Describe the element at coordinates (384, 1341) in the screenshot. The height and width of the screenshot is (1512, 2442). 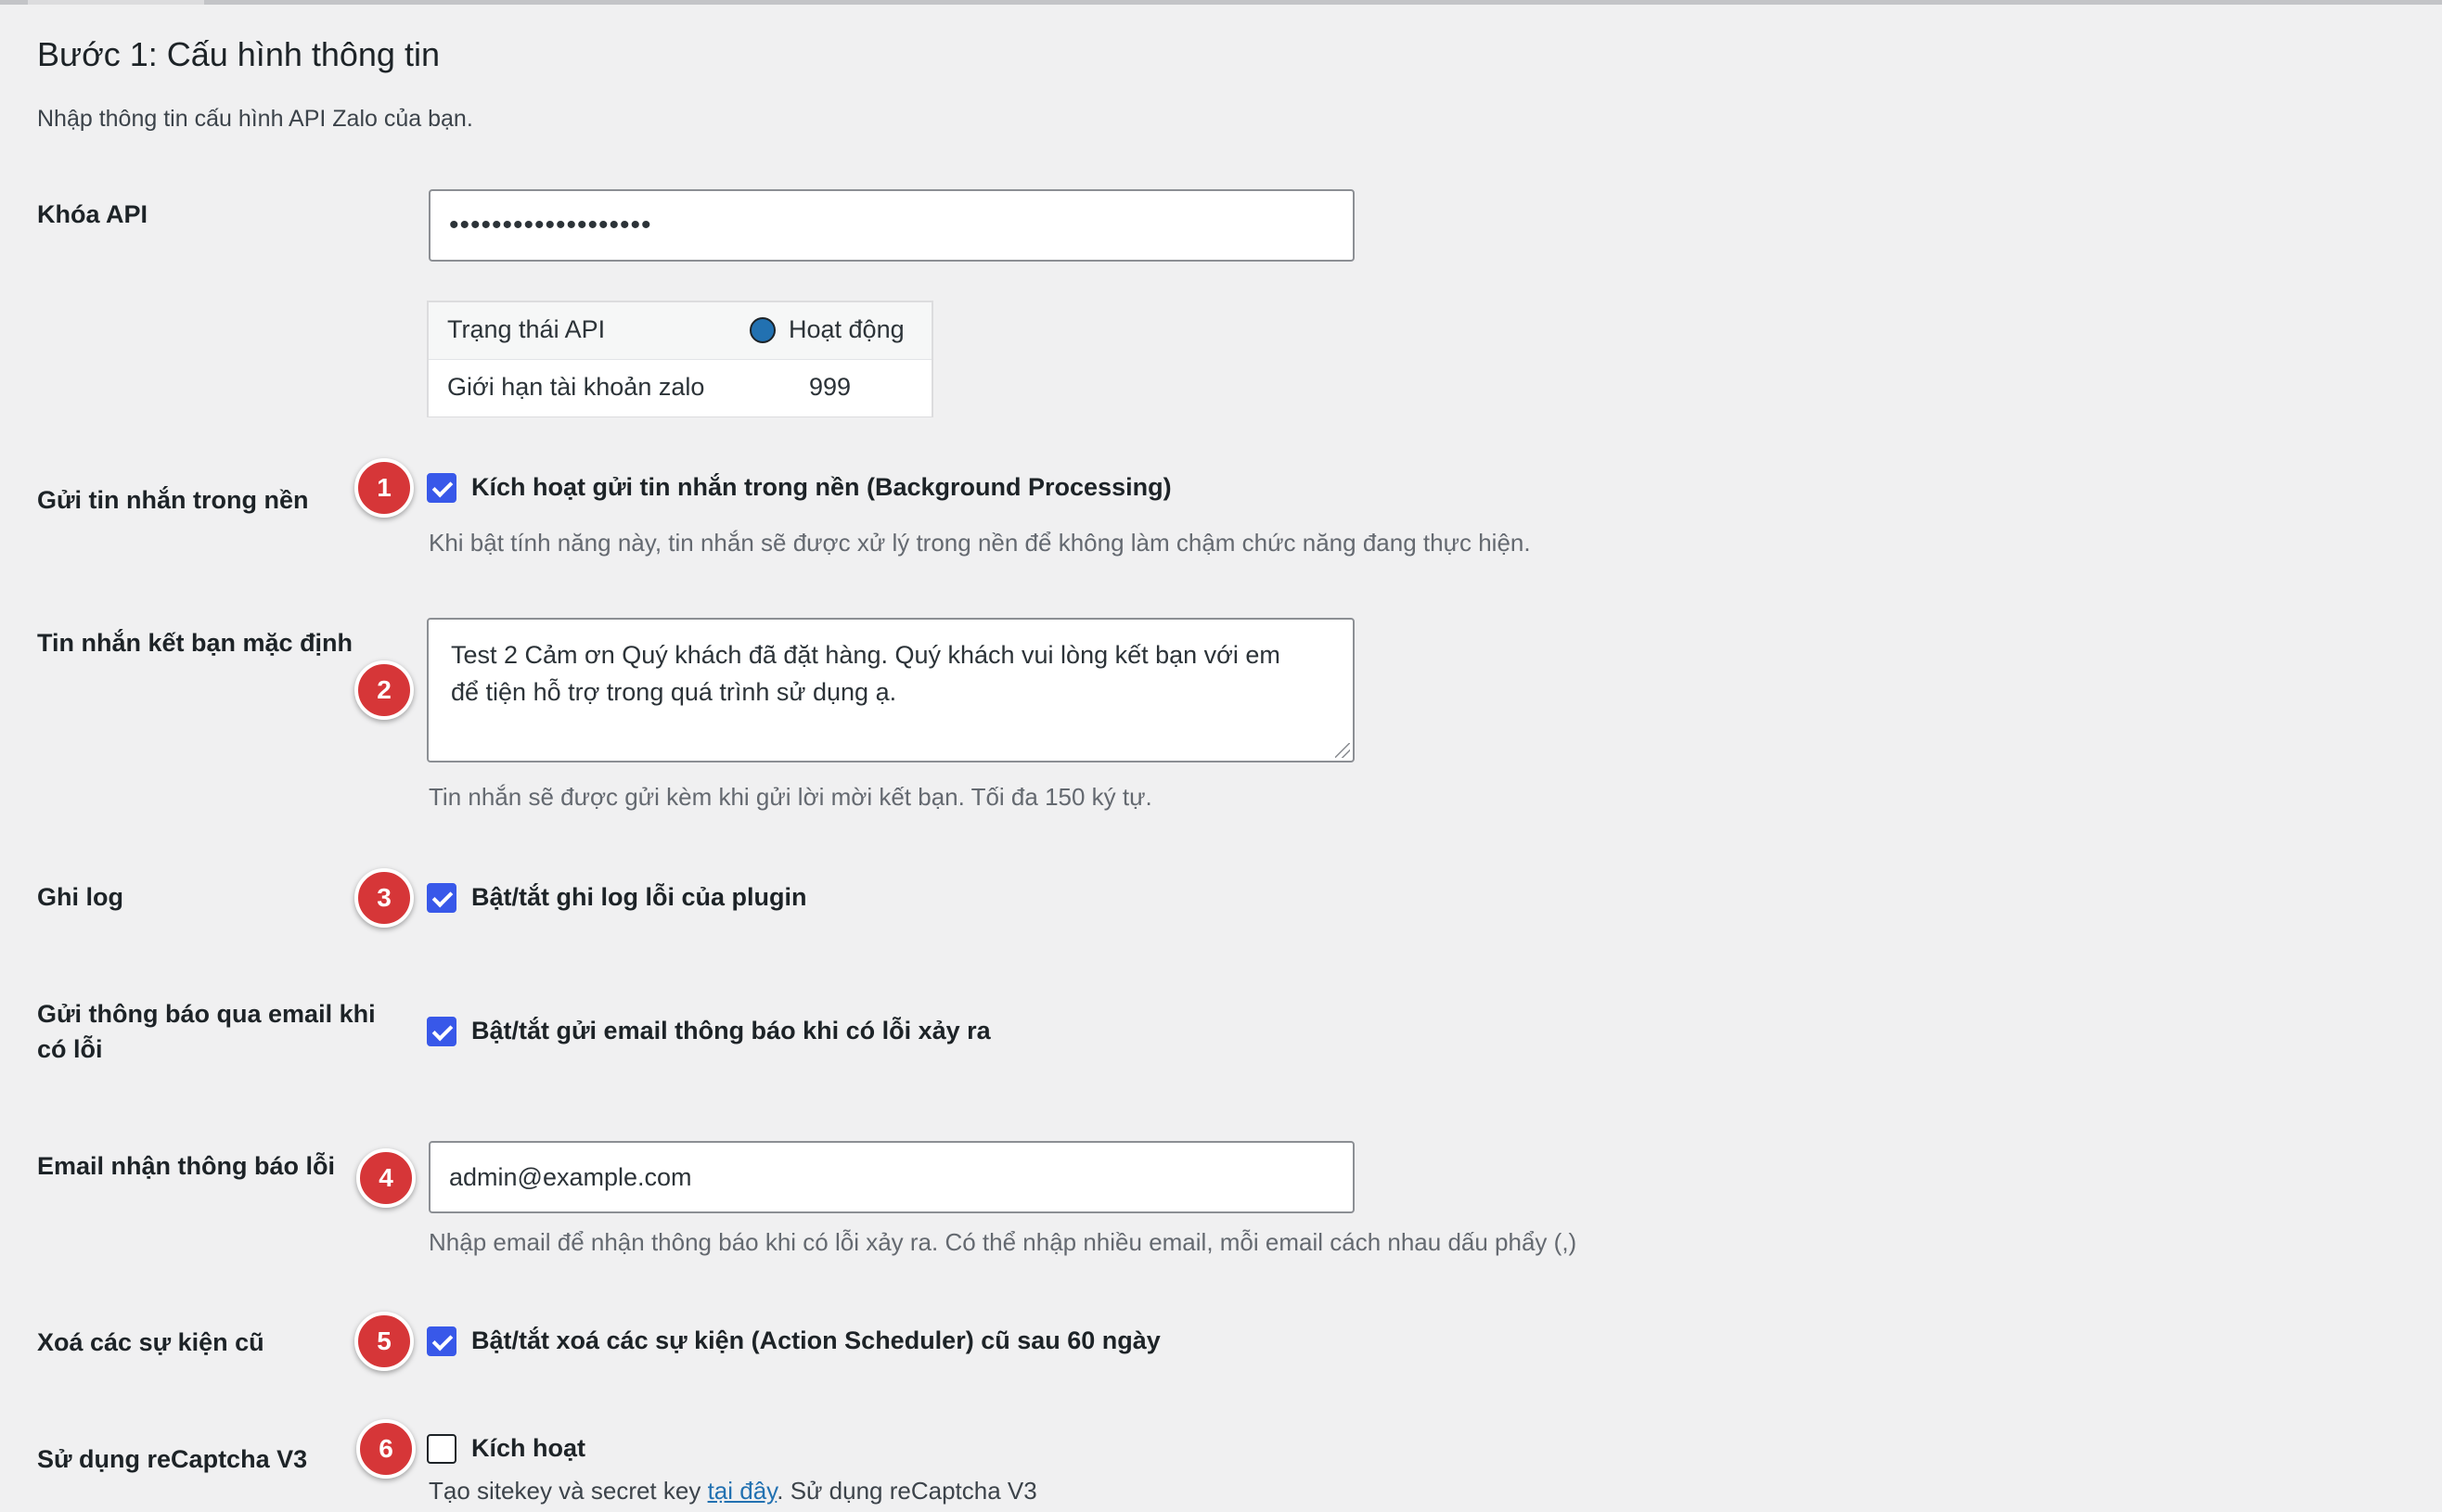
I see `step-badge-5: 5` at that location.